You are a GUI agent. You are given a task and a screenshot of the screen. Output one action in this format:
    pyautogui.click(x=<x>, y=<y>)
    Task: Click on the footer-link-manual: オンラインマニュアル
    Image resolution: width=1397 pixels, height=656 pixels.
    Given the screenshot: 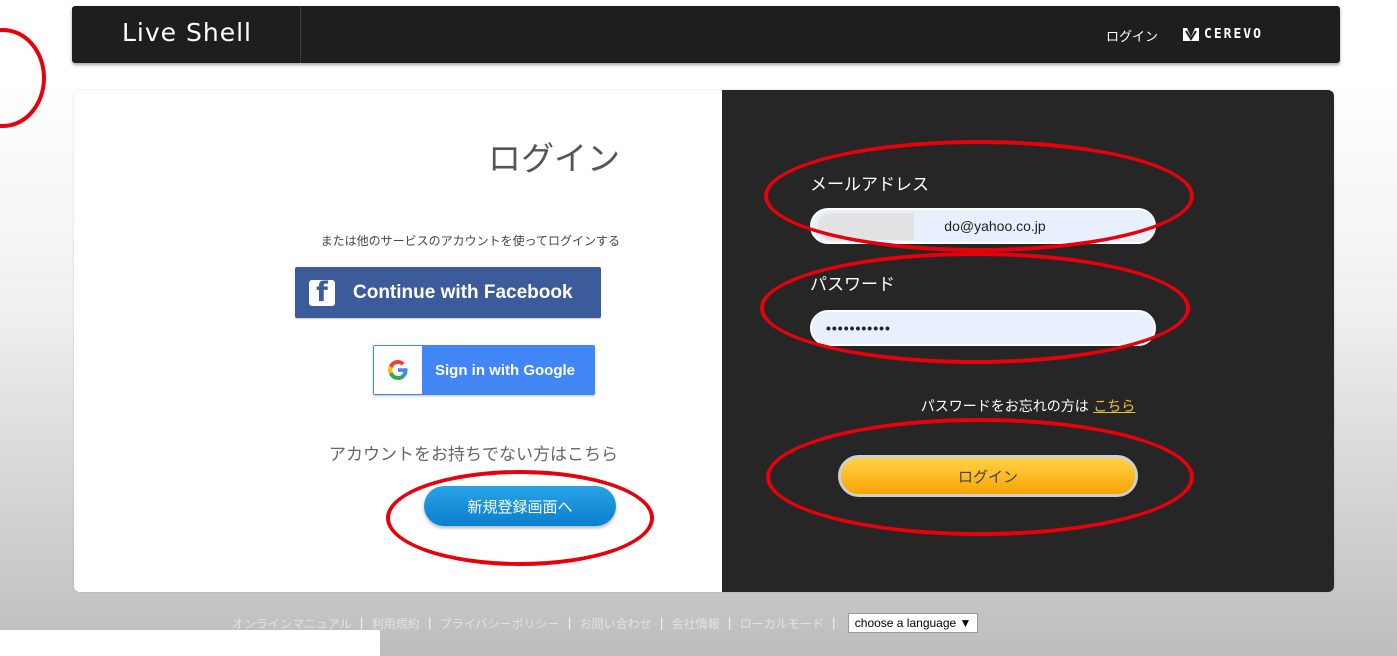 What is the action you would take?
    pyautogui.click(x=292, y=623)
    